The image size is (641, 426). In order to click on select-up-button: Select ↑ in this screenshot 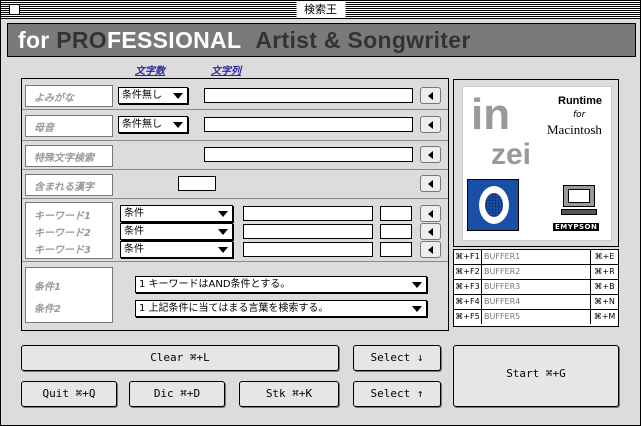, I will do `click(397, 394)`.